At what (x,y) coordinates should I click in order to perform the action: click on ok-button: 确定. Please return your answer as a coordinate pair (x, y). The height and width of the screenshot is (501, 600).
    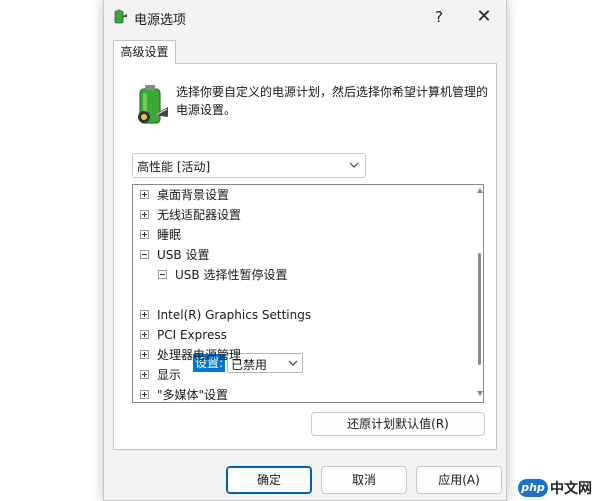
    Looking at the image, I should click on (269, 480).